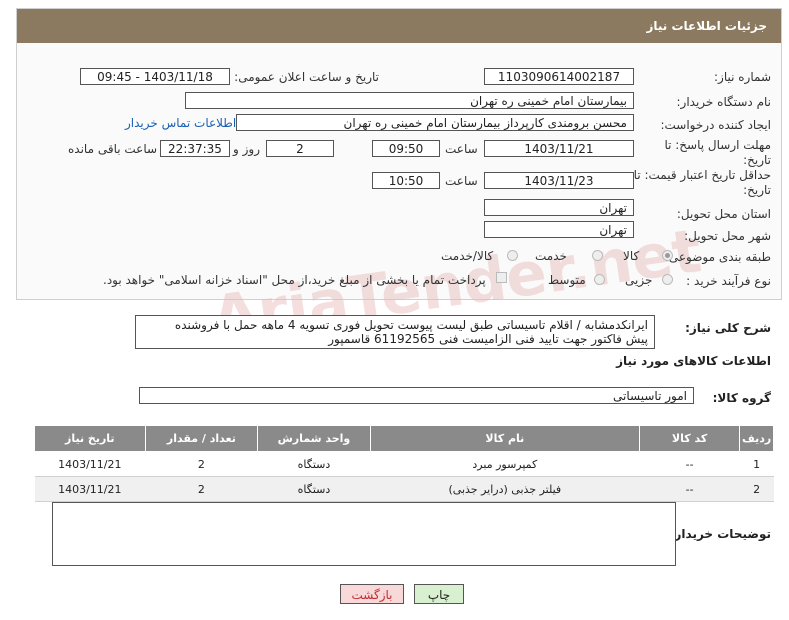 Image resolution: width=789 pixels, height=620 pixels. I want to click on days-field: 2, so click(300, 148).